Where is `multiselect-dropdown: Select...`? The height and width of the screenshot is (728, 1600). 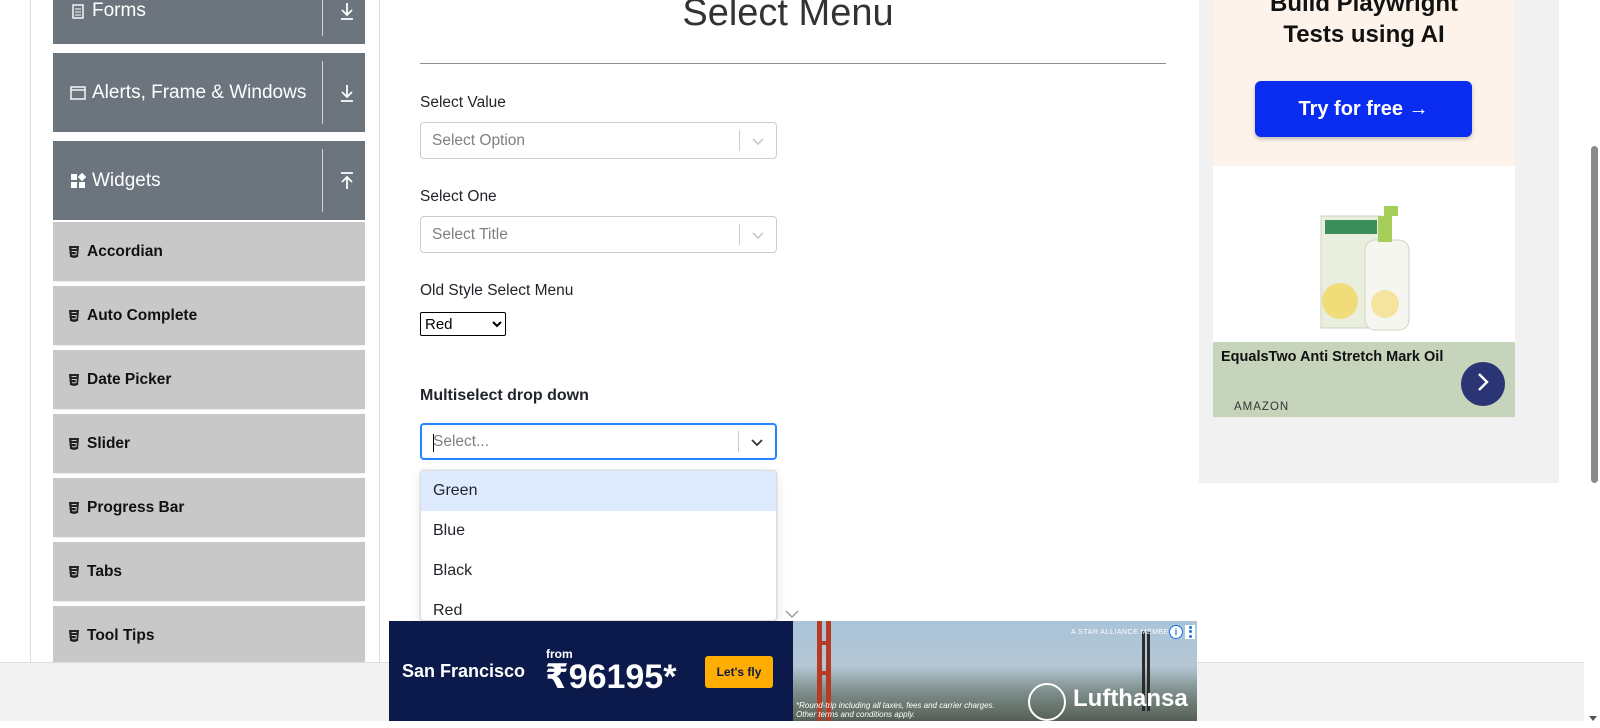
multiselect-dropdown: Select... is located at coordinates (598, 441).